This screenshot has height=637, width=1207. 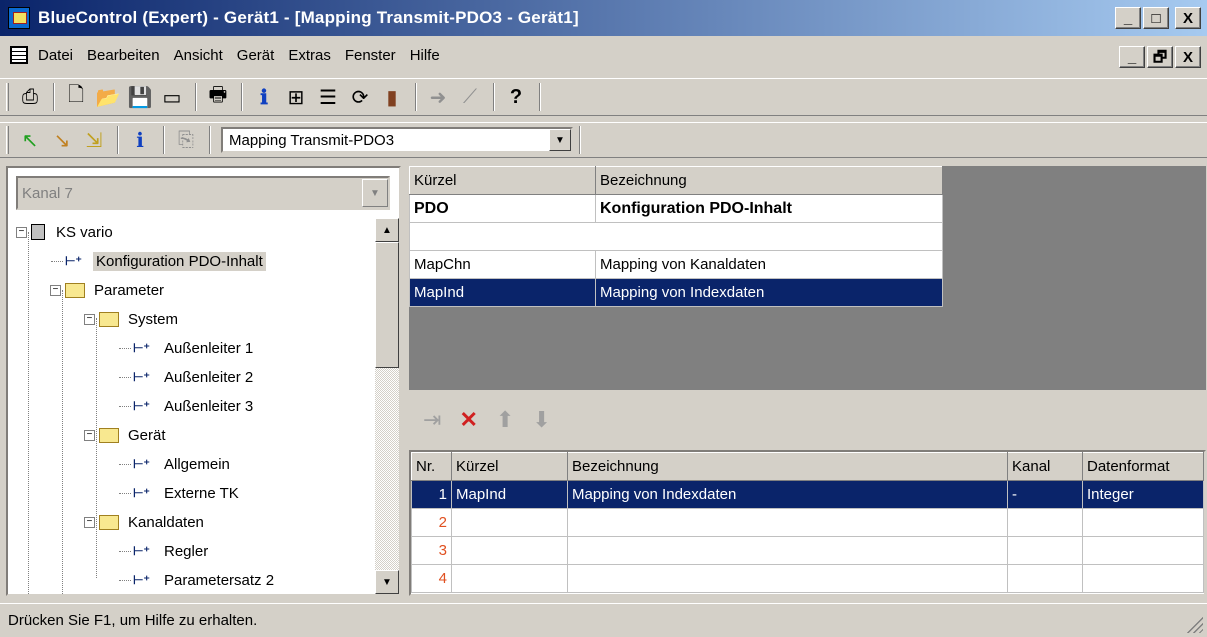 I want to click on chart-icon: ⟋, so click(x=470, y=97).